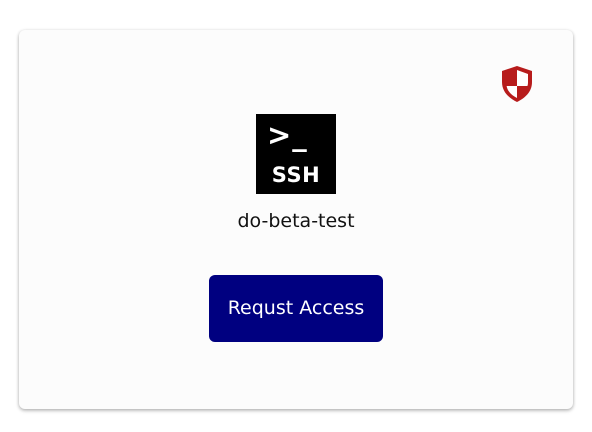 The width and height of the screenshot is (592, 432). I want to click on resource-name: do-beta-test, so click(296, 221).